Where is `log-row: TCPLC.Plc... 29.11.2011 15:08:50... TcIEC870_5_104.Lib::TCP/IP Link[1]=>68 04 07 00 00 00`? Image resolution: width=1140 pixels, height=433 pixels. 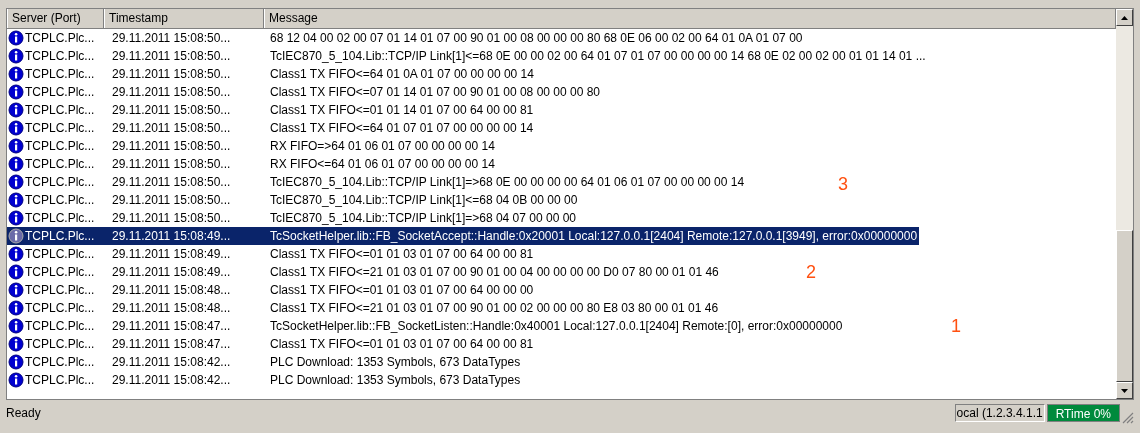
log-row: TCPLC.Plc... 29.11.2011 15:08:50... TcIEC870_5_104.Lib::TCP/IP Link[1]=>68 04 07 00 00 00 is located at coordinates (292, 218).